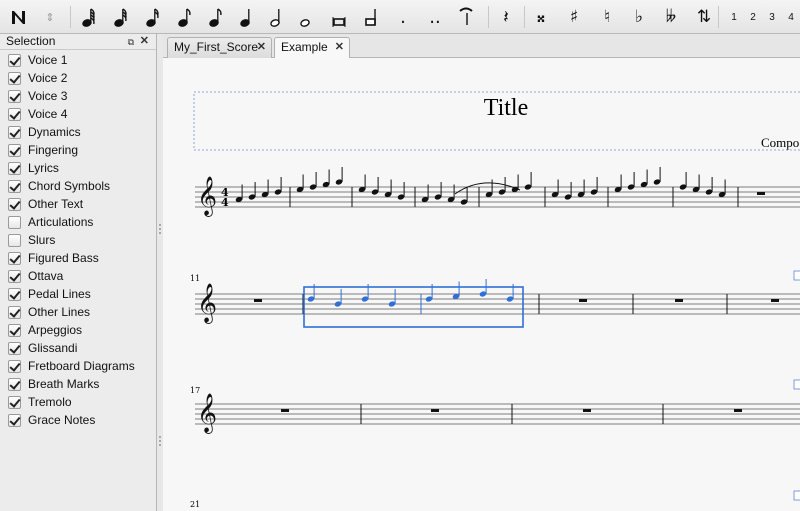 The image size is (800, 511). Describe the element at coordinates (791, 17) in the screenshot. I see `voice-4-button: 4` at that location.